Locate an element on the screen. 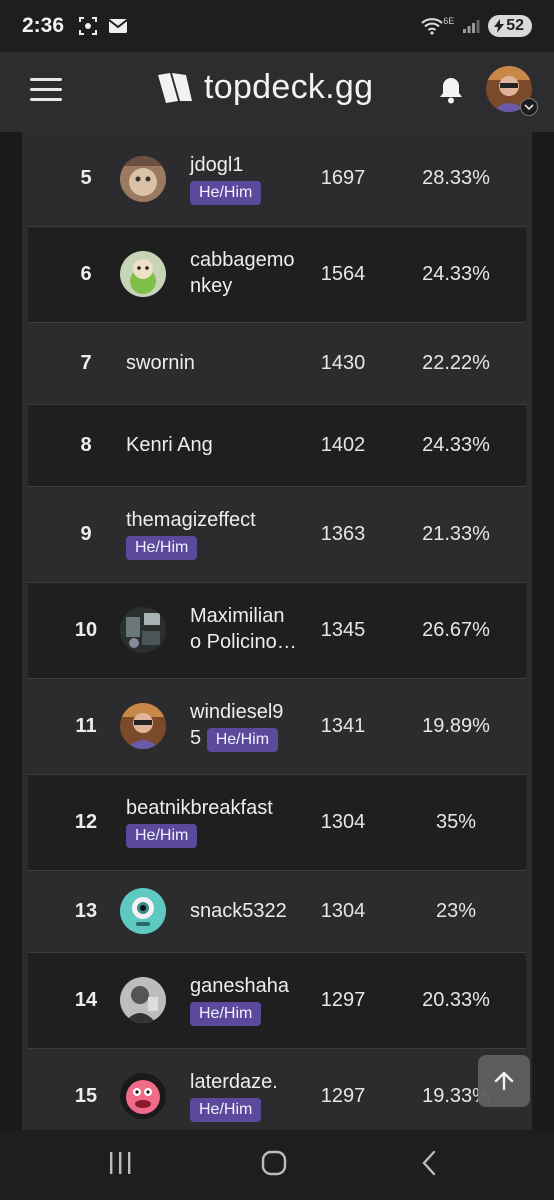  table-row: 11 windiesel9 5 He/Him 1341 19.89% is located at coordinates (277, 727).